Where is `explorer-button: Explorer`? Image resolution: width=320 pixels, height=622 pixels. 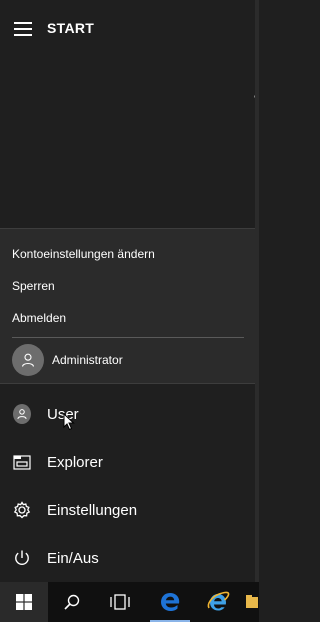
explorer-button: Explorer is located at coordinates (127, 462).